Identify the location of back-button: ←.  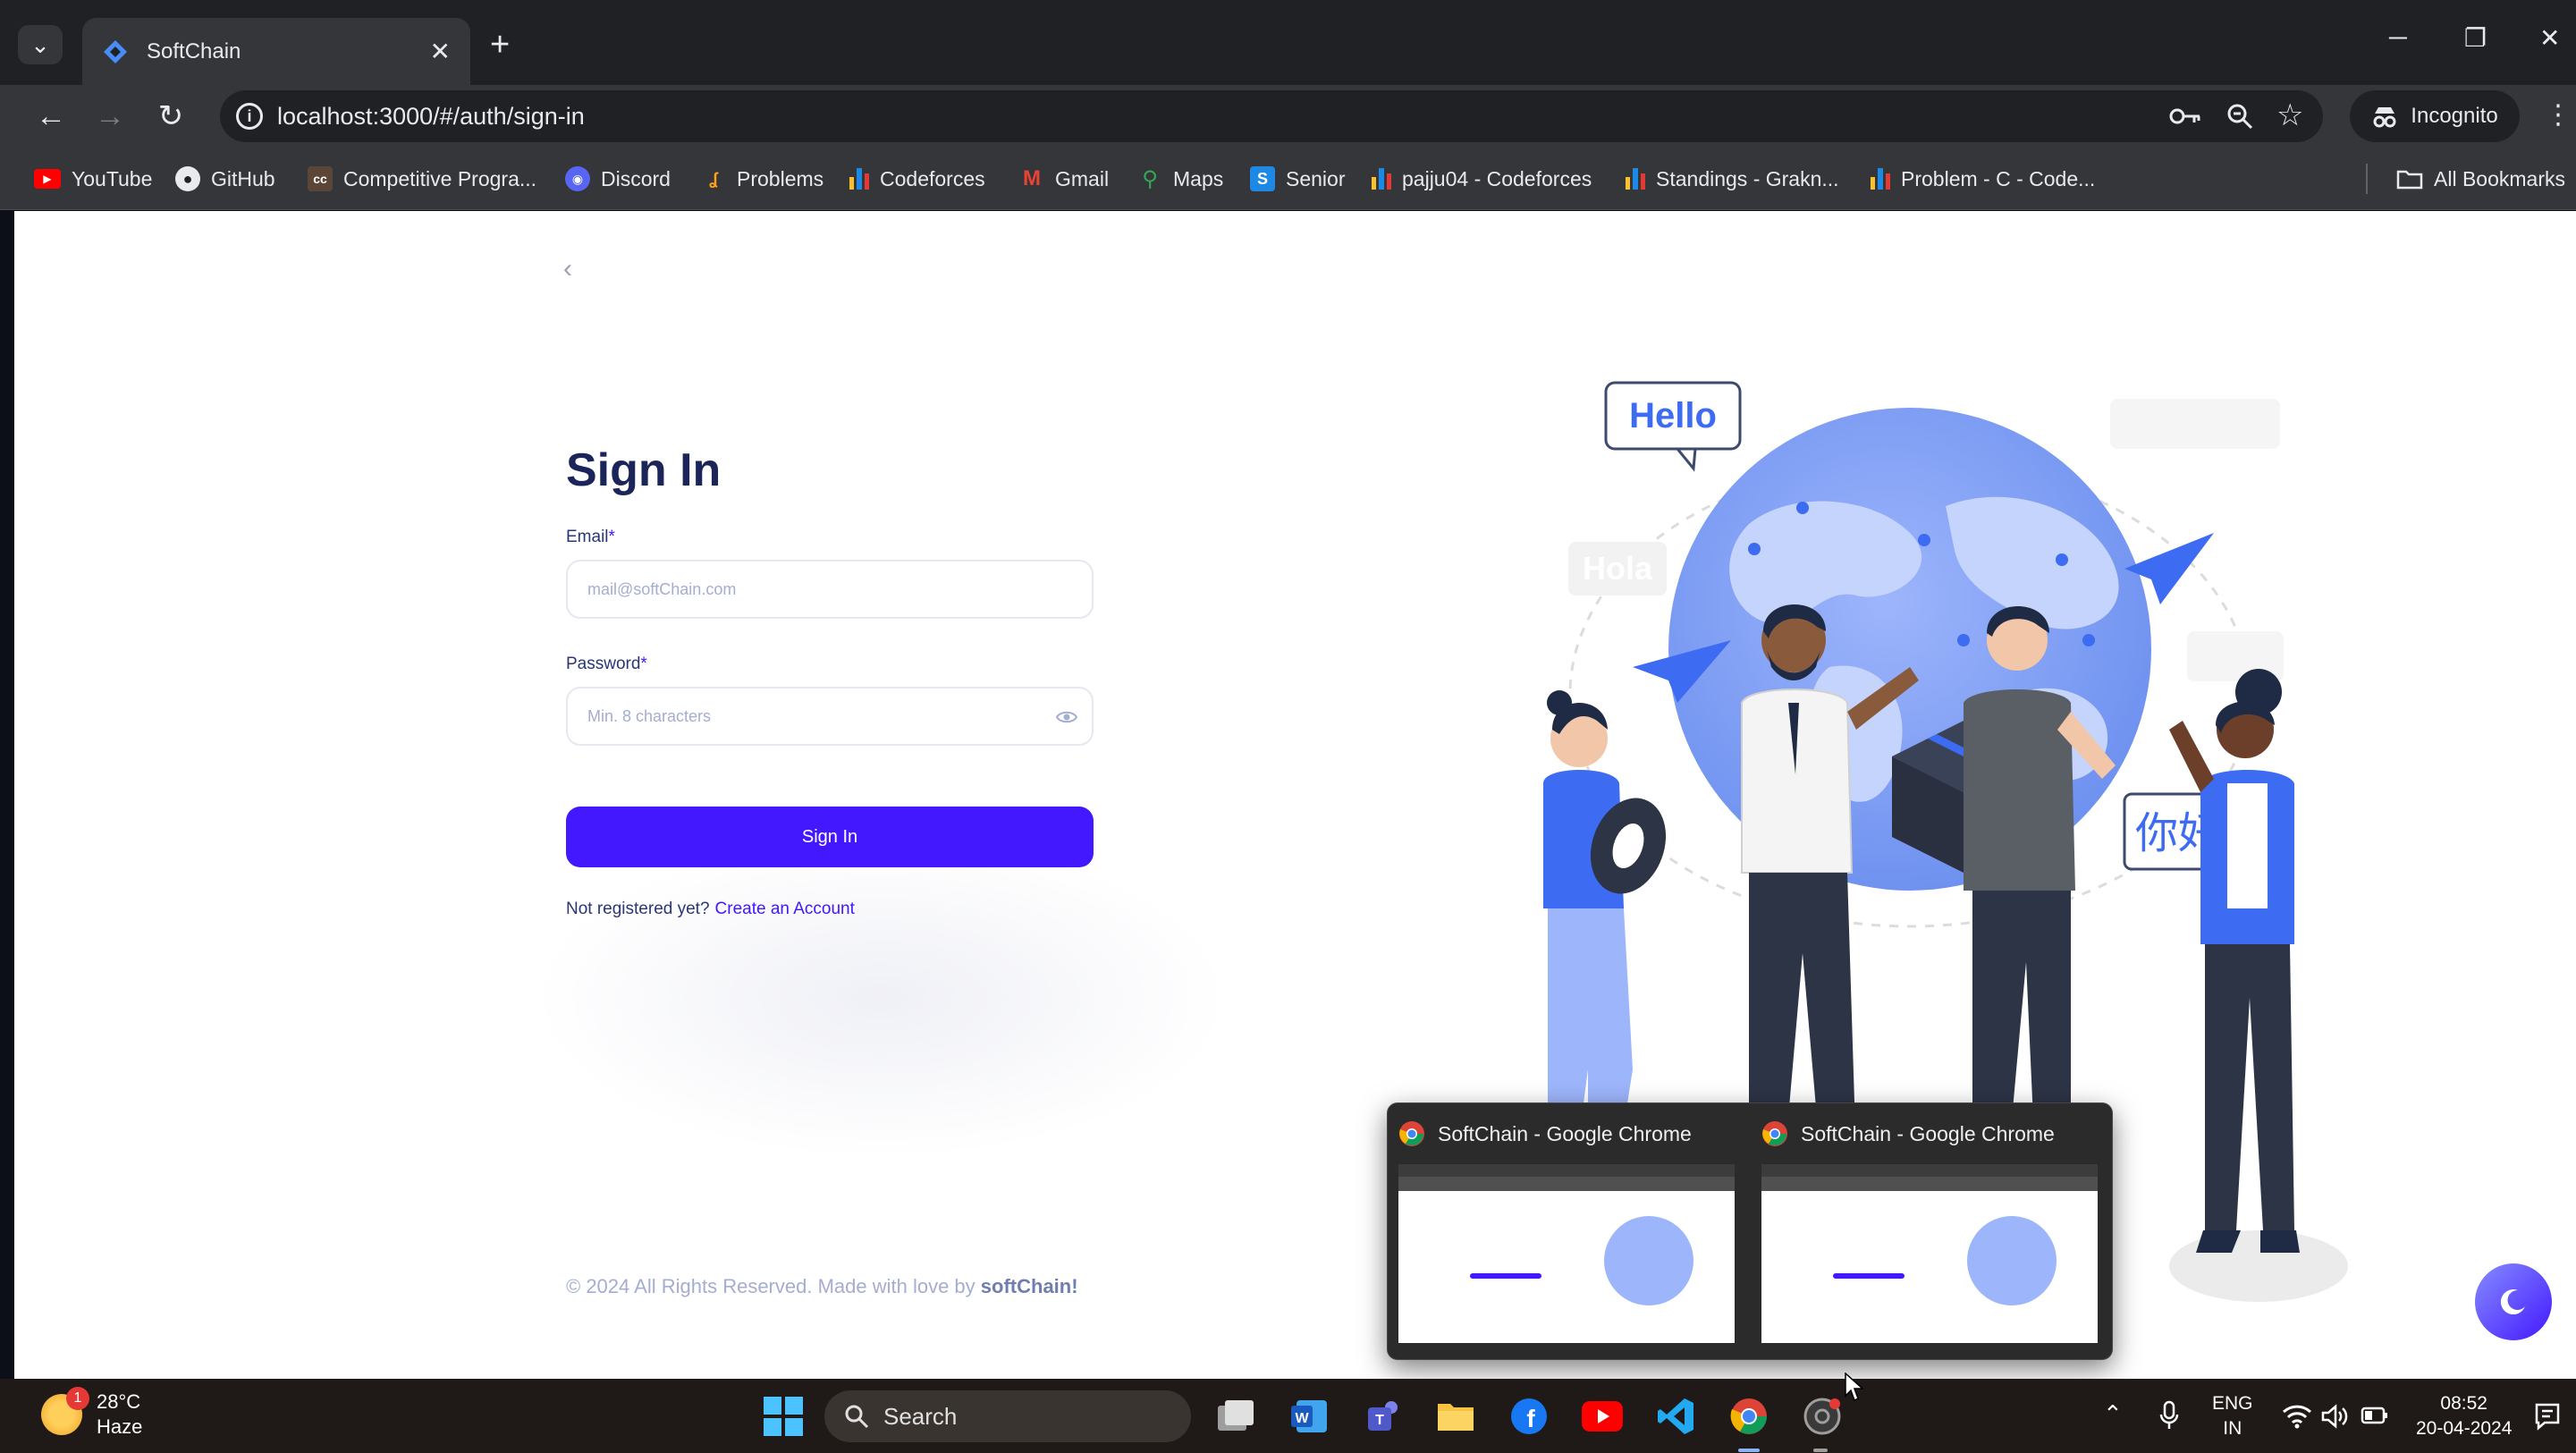
(51, 116).